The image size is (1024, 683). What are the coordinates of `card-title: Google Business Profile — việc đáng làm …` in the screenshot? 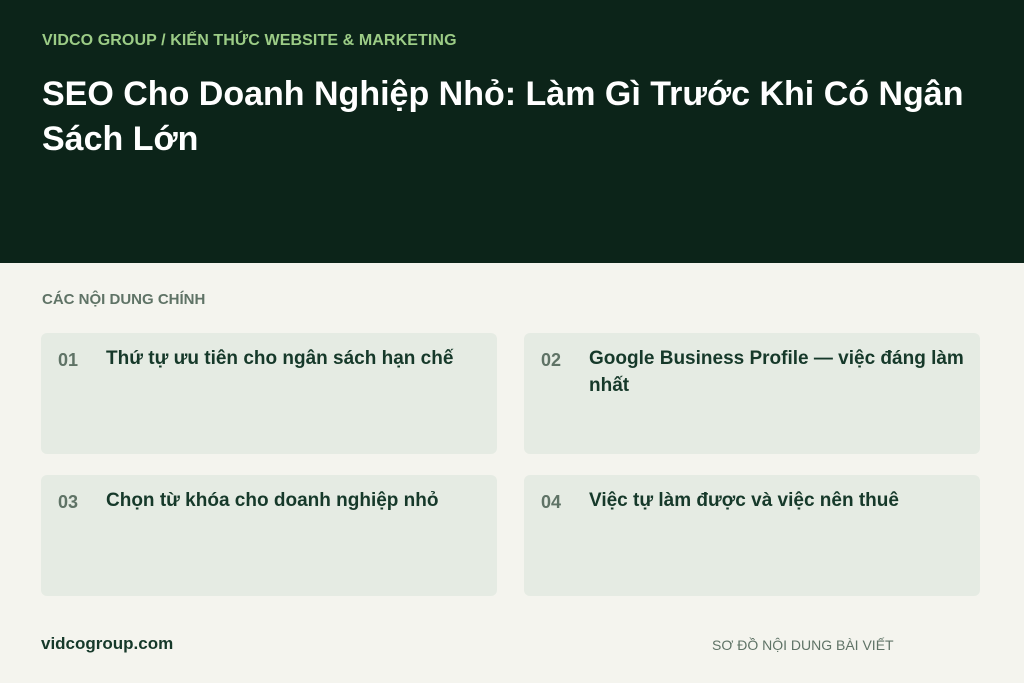 It's located at (776, 372).